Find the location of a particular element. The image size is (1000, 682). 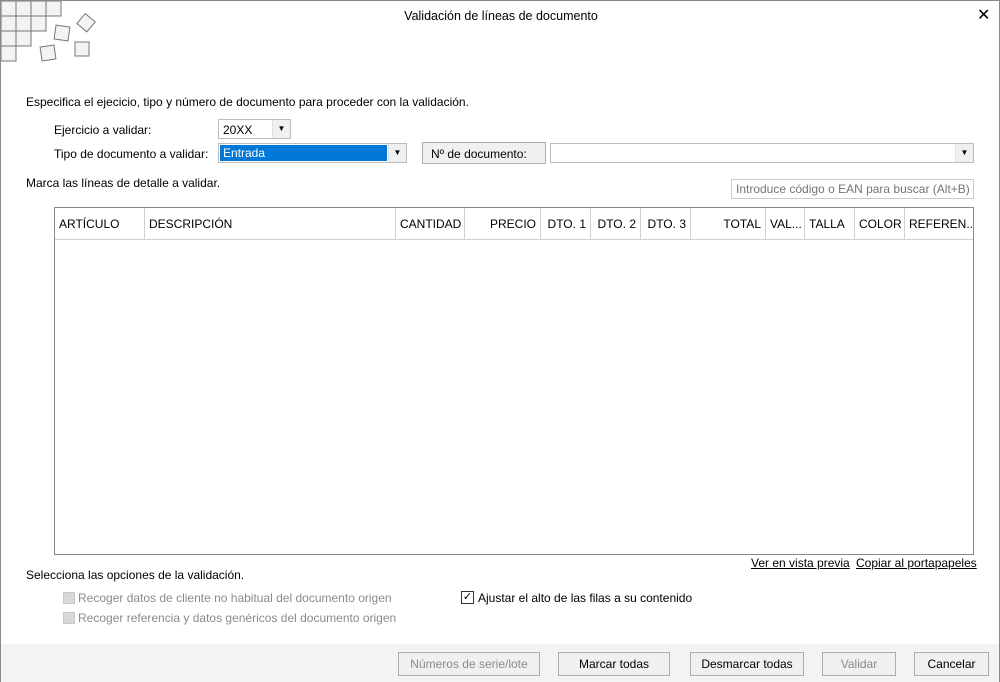

ejercicio-select: 20XX ▼ is located at coordinates (254, 129).